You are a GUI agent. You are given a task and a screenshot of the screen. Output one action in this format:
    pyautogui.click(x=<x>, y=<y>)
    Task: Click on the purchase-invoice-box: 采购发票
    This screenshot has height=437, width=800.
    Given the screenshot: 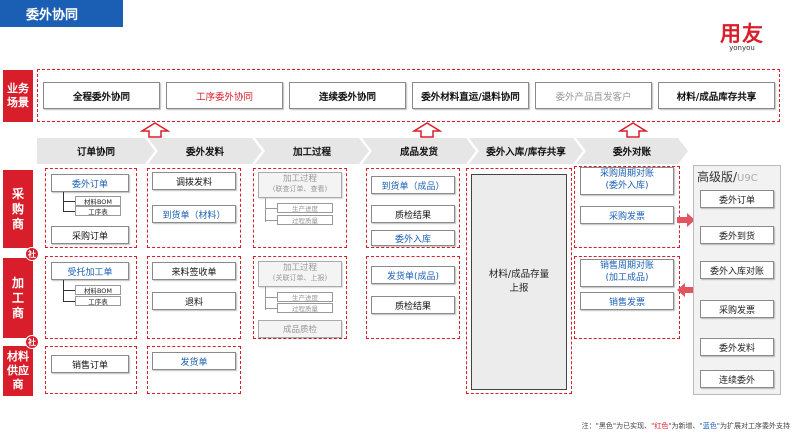 What is the action you would take?
    pyautogui.click(x=627, y=215)
    